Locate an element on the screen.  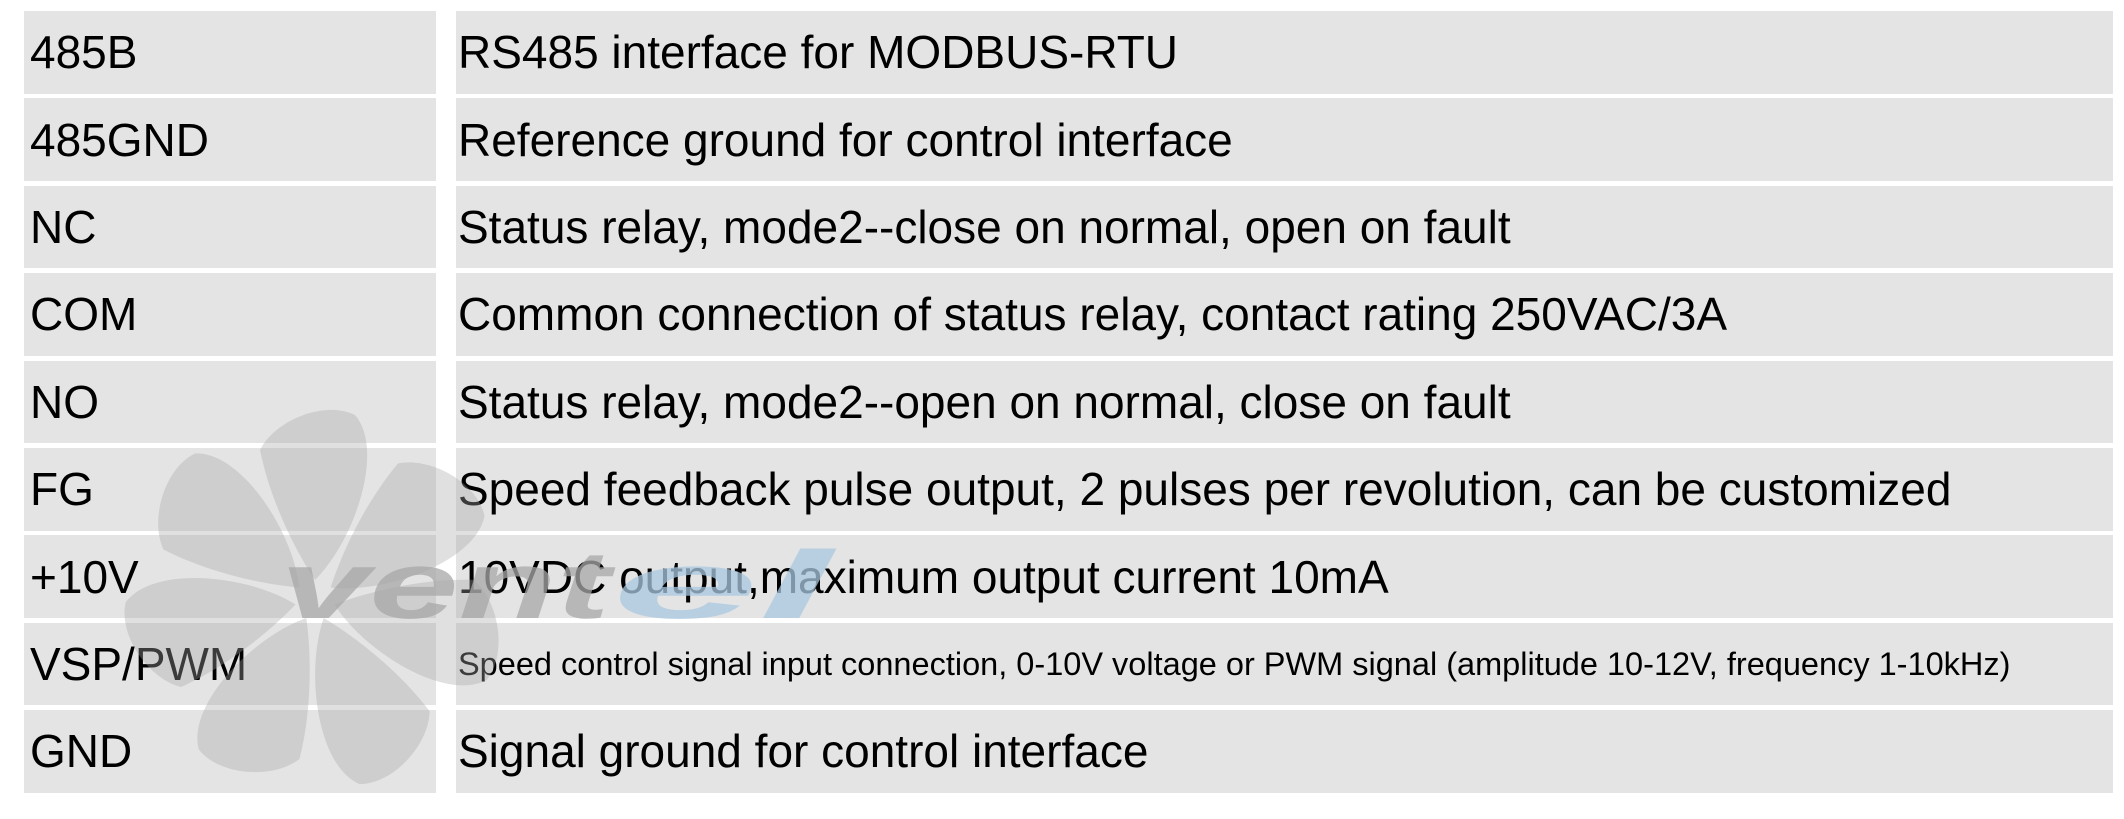
pin-name: COM is located at coordinates (230, 314).